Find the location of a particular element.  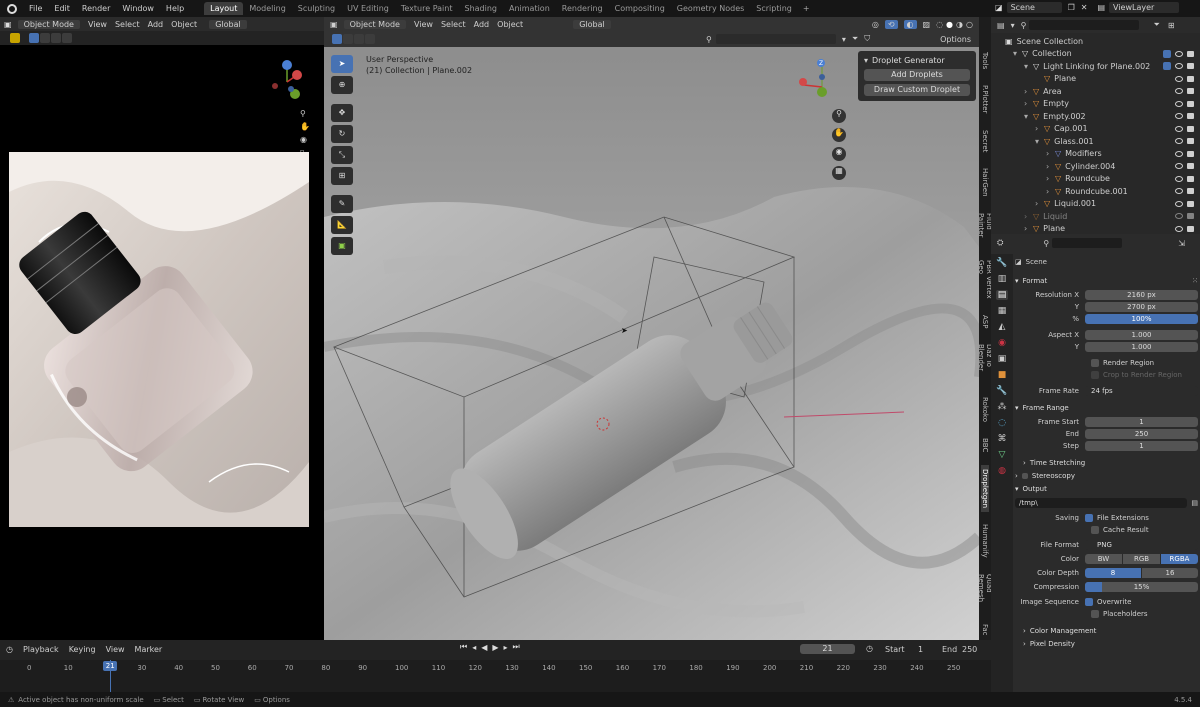

left-menu-select: Select is located at coordinates (127, 24).